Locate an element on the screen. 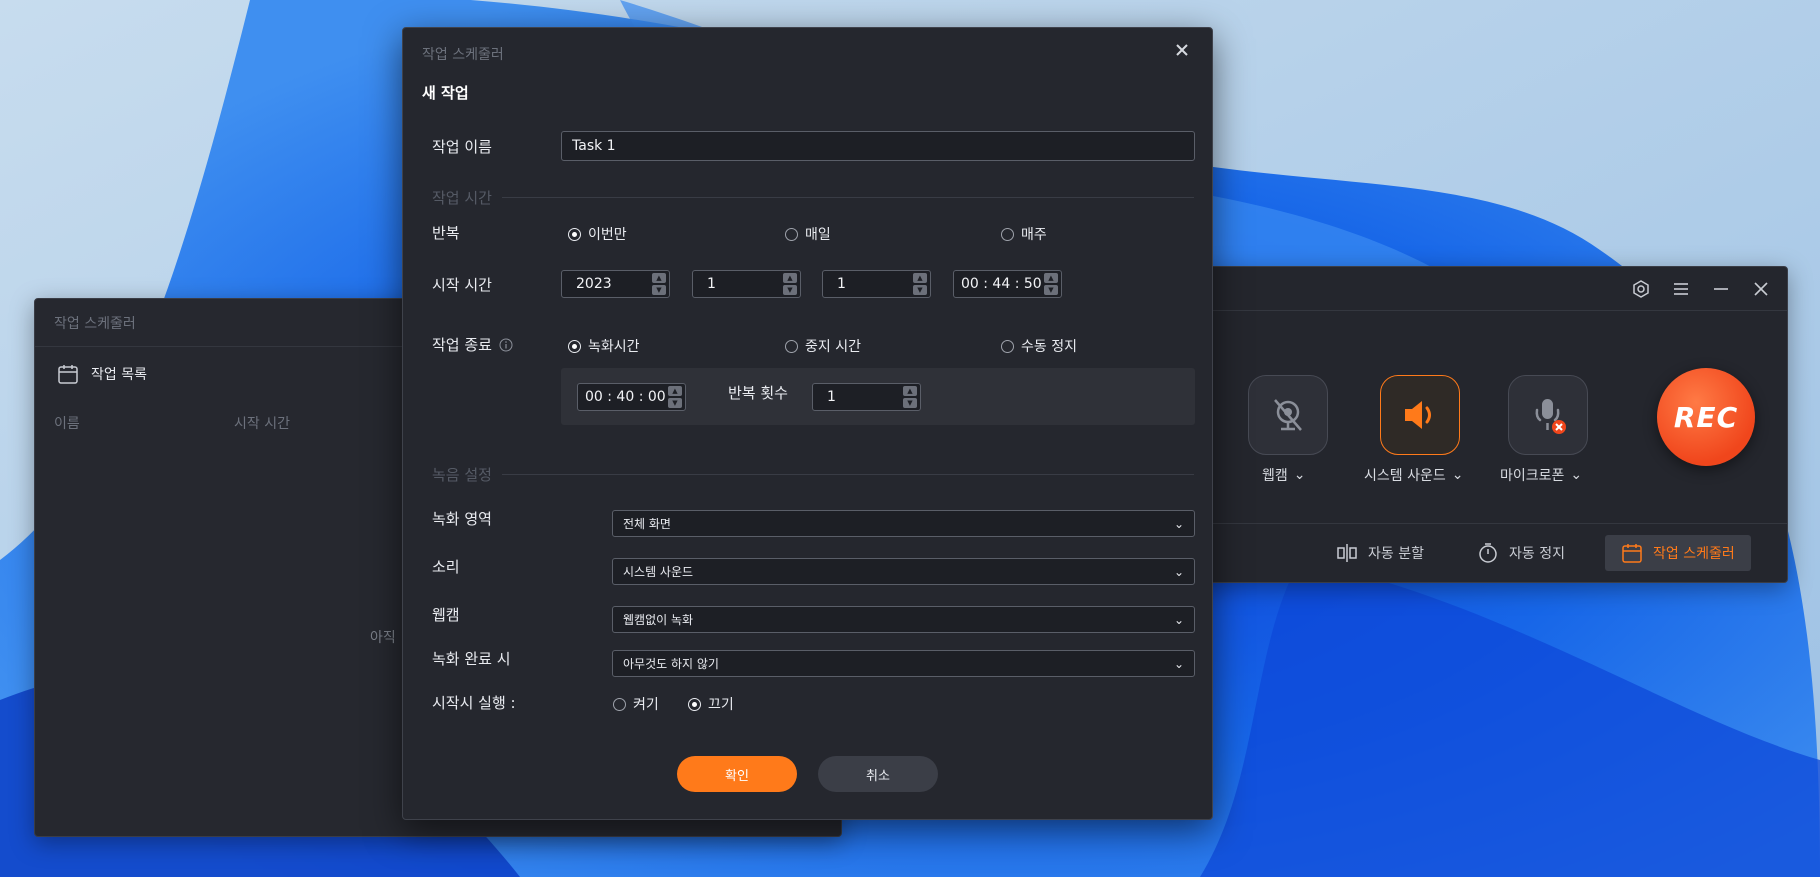  task-name-label: 작업 이름 is located at coordinates (462, 147).